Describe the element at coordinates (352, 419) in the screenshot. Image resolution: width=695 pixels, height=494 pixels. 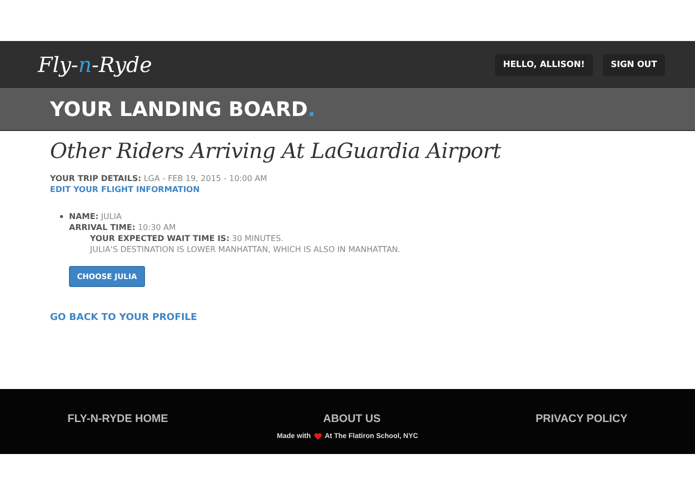
I see `footer-link: ABOUT US` at that location.